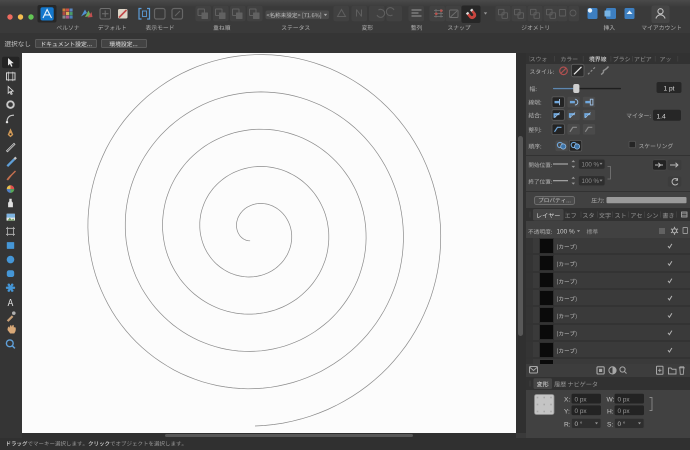  I want to click on svg-text: W:, so click(611, 400).